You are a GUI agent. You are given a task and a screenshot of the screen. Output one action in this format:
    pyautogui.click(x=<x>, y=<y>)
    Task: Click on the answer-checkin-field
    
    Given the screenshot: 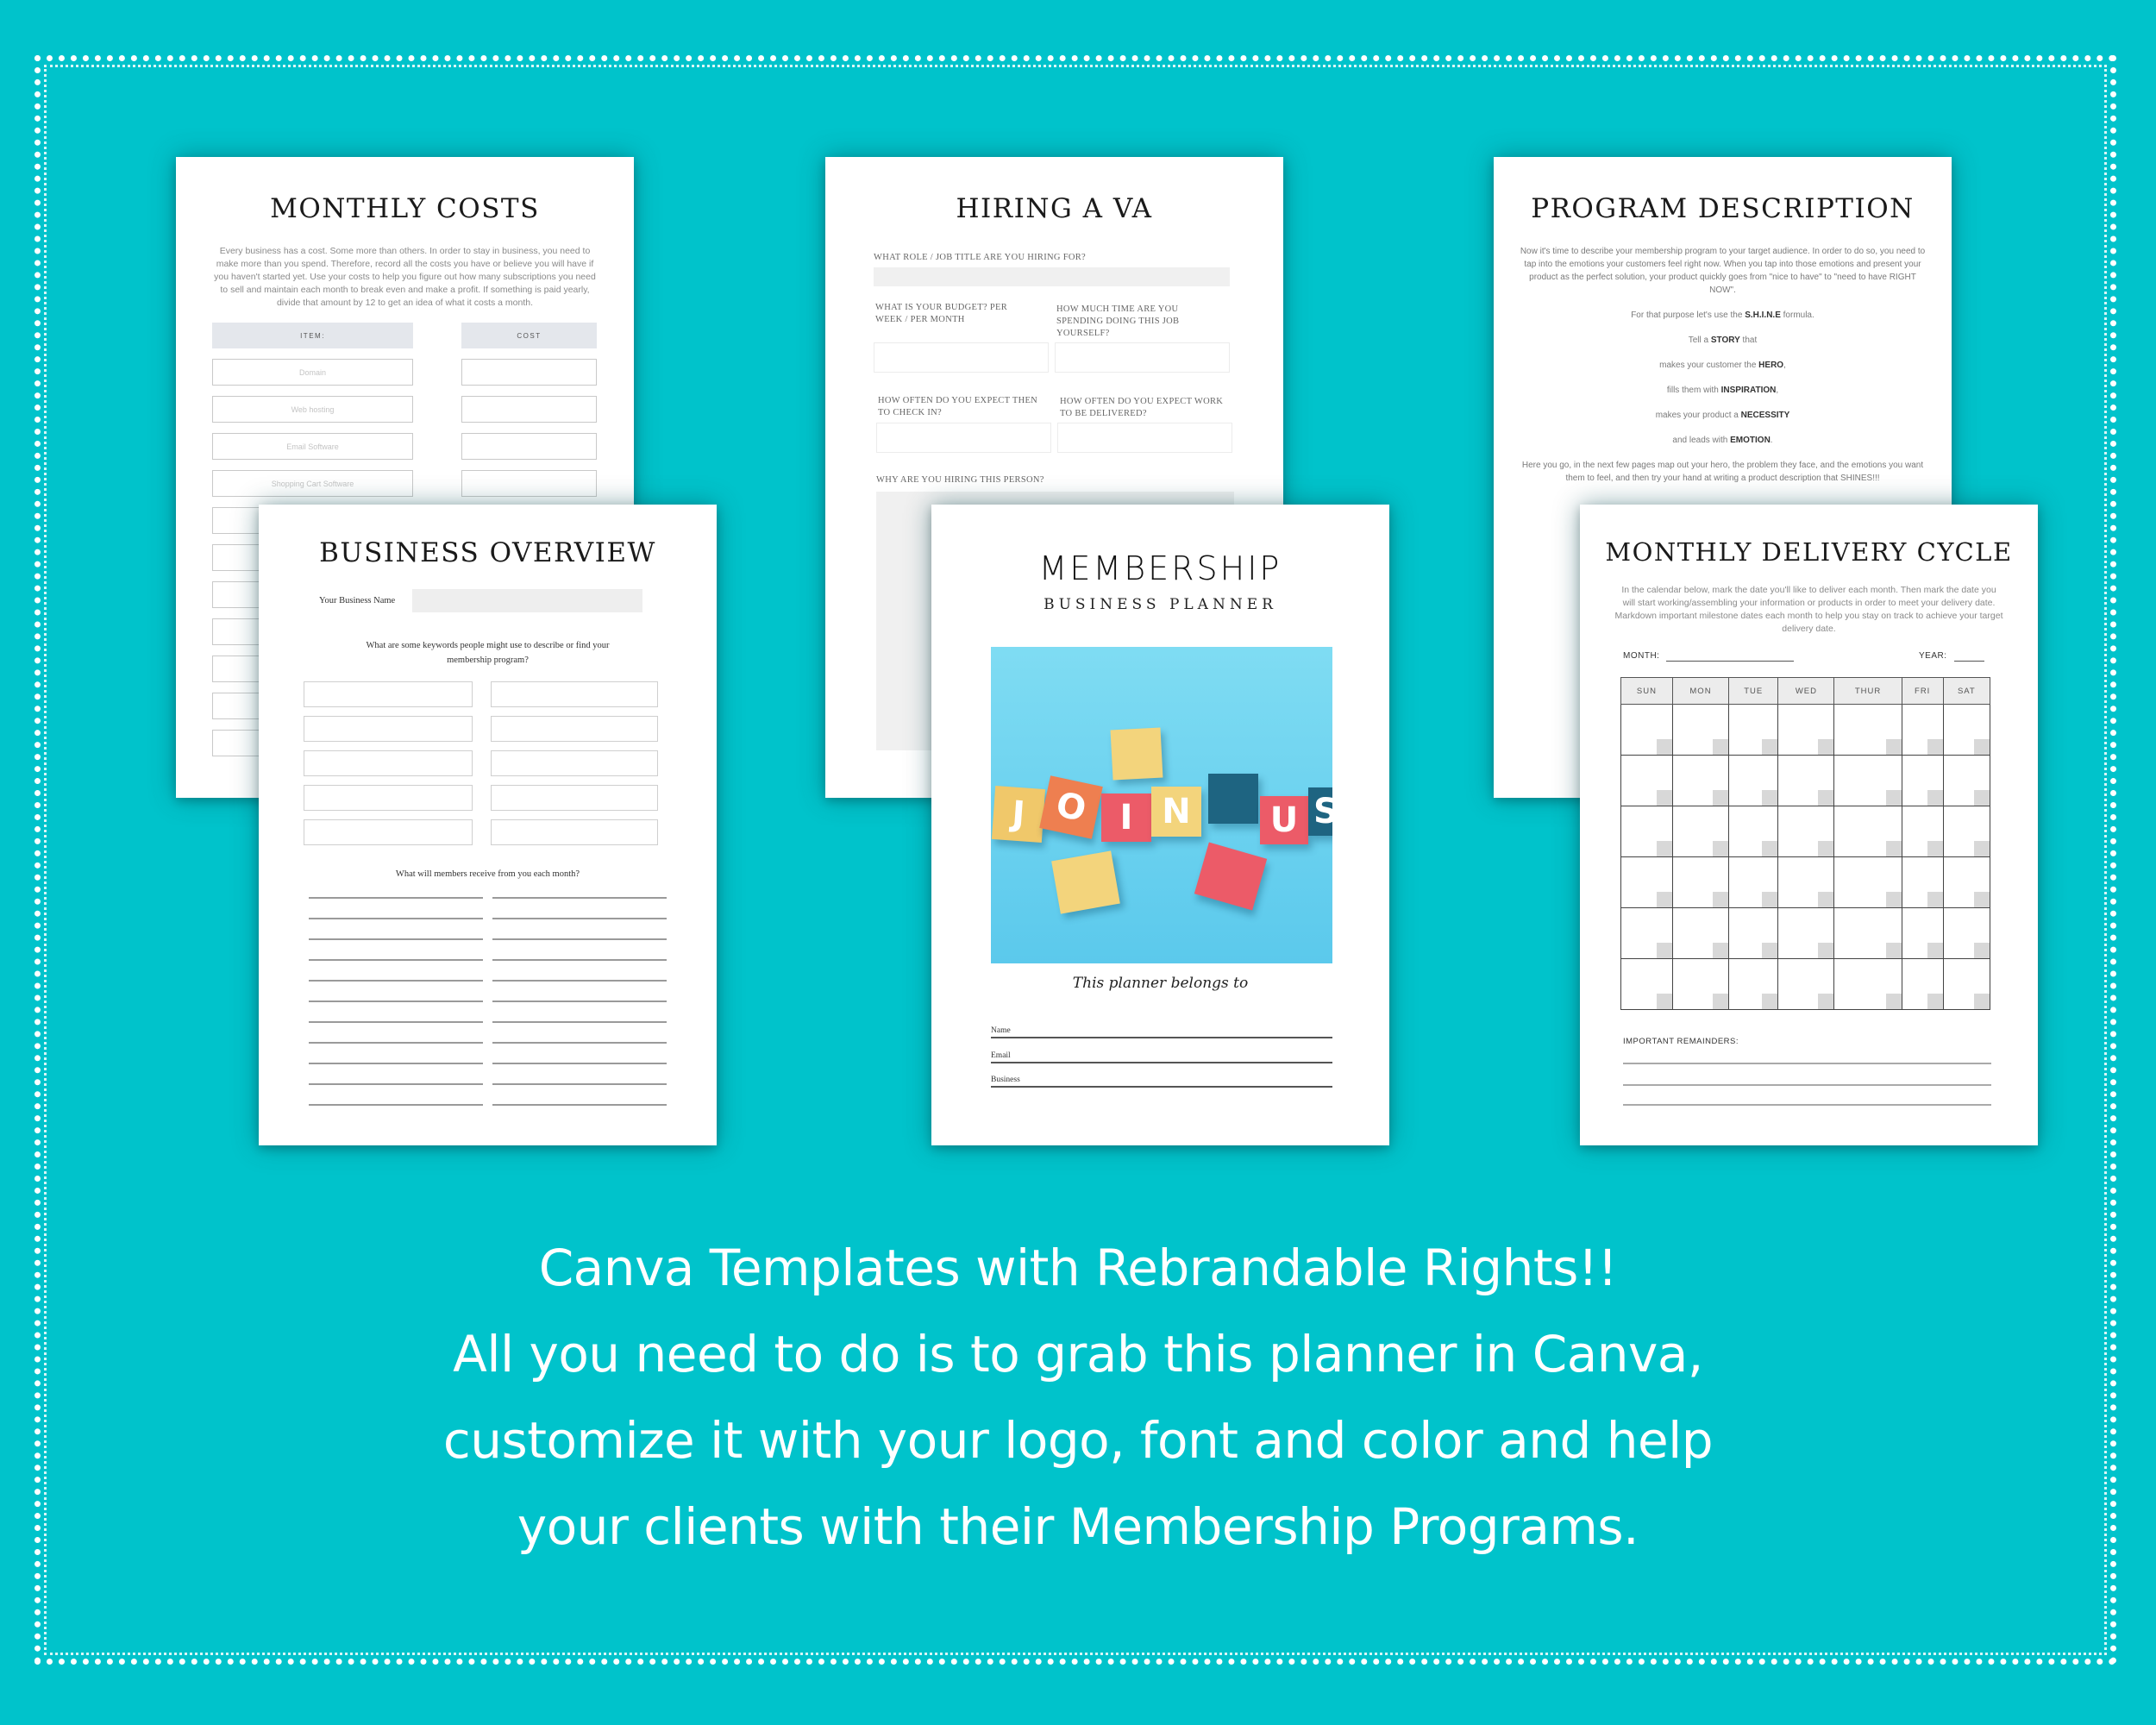 What is the action you would take?
    pyautogui.click(x=963, y=438)
    